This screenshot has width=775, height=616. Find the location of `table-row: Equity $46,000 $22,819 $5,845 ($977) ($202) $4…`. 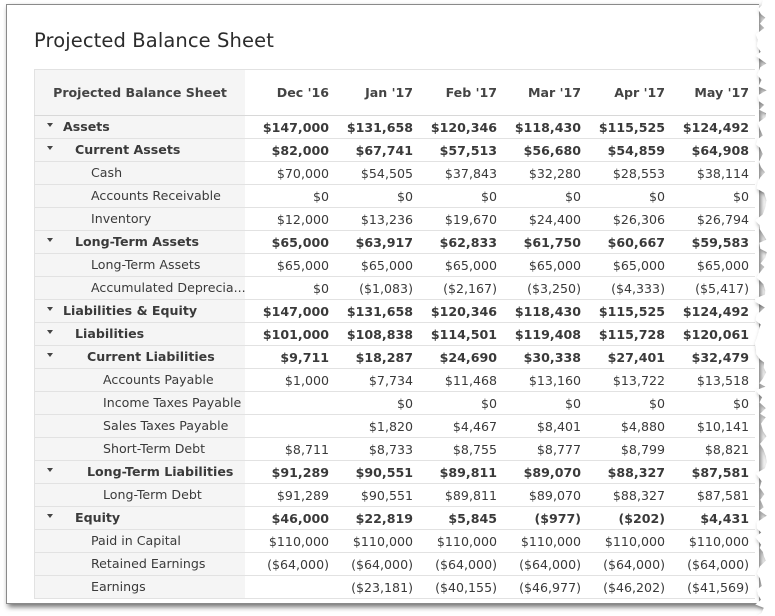

table-row: Equity $46,000 $22,819 $5,845 ($977) ($202) $4… is located at coordinates (394, 518).